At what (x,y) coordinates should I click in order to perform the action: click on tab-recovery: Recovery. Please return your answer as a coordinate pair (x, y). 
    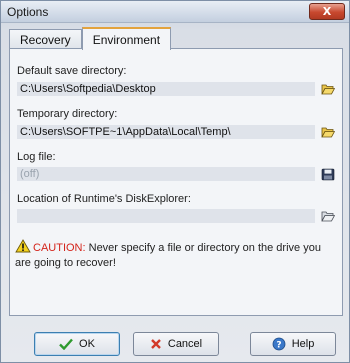
    Looking at the image, I should click on (45, 39).